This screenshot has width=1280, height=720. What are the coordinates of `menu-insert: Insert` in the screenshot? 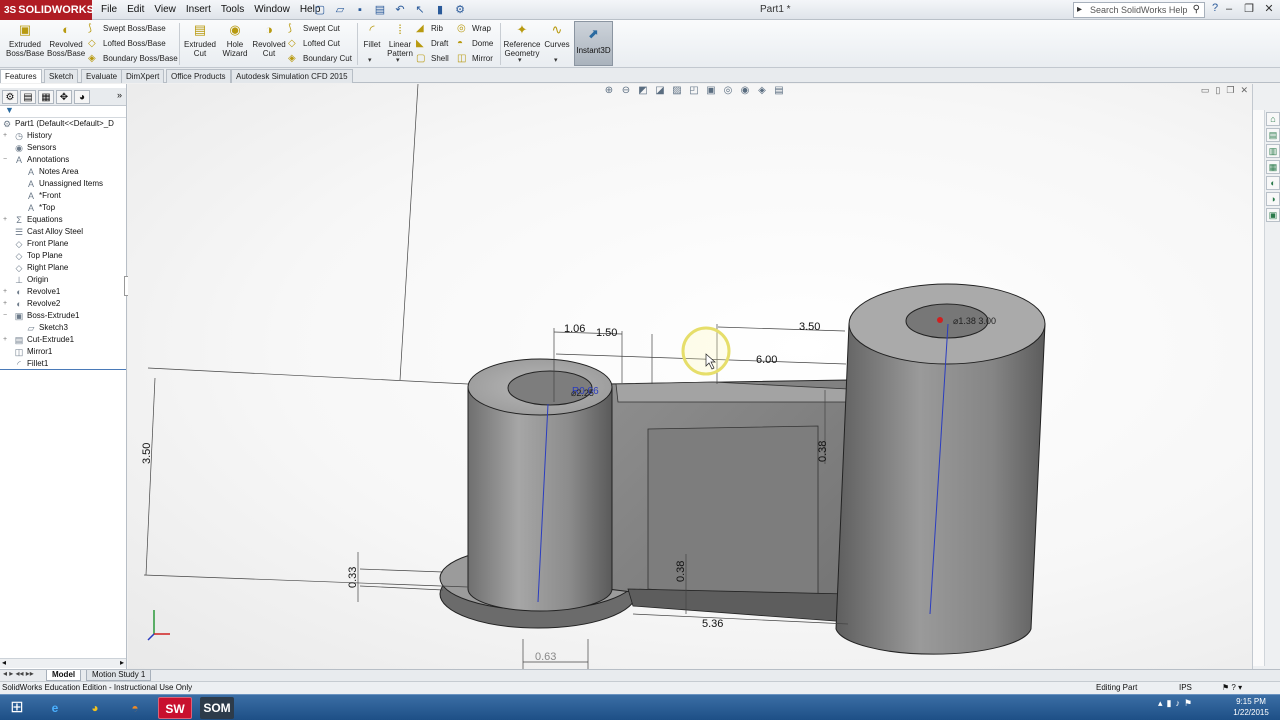 It's located at (198, 10).